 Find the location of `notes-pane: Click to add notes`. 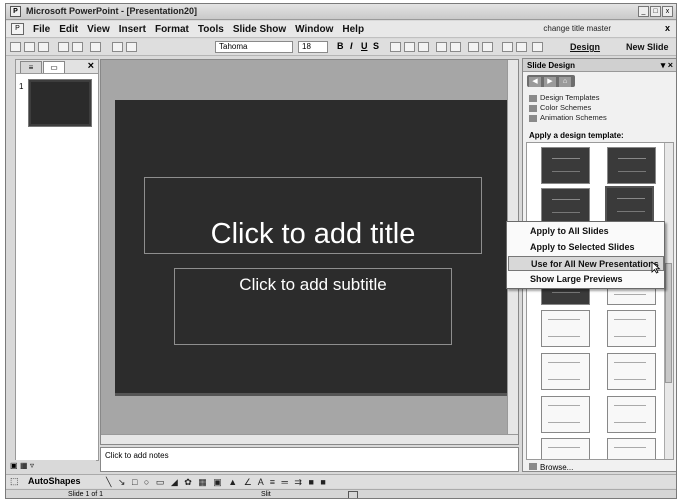

notes-pane: Click to add notes is located at coordinates (309, 459).